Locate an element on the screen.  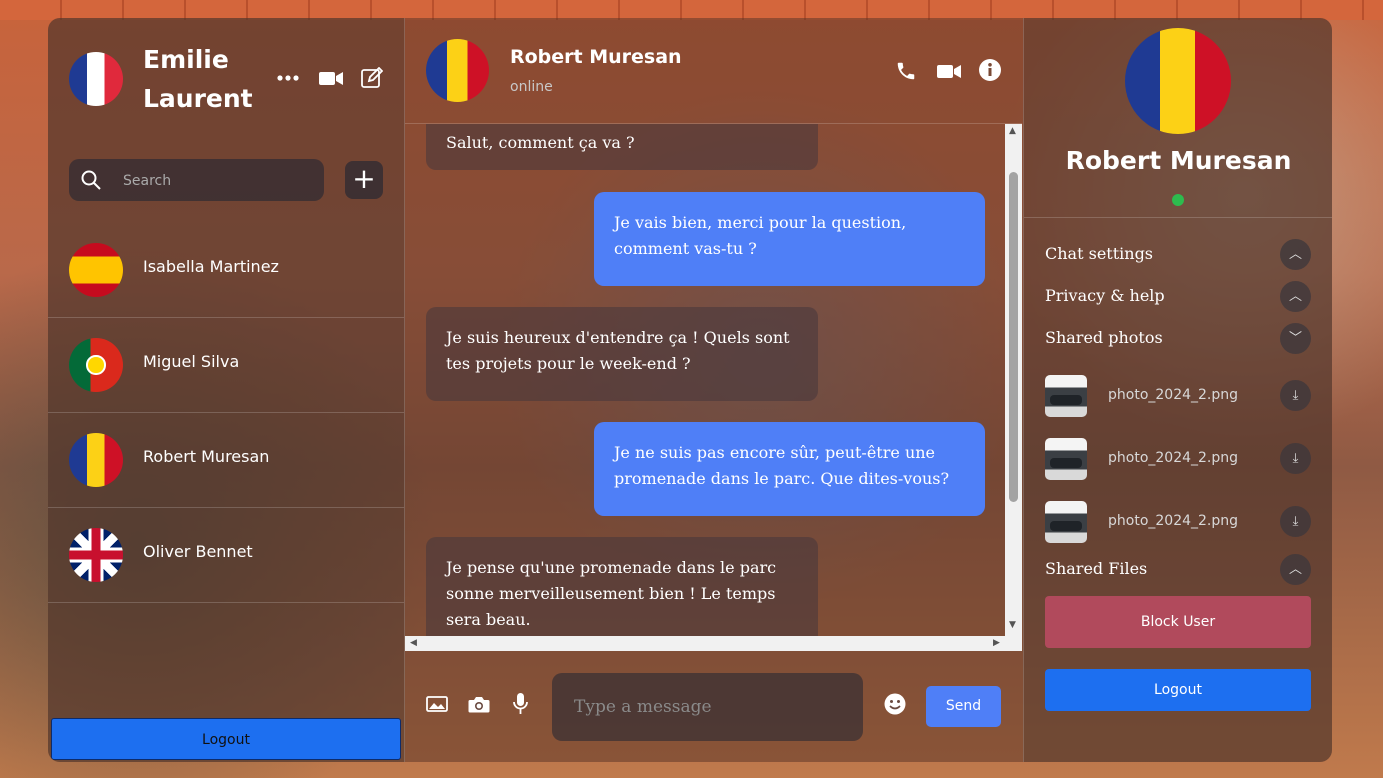
shared-photos-label: Shared photos is located at coordinates (1104, 337).